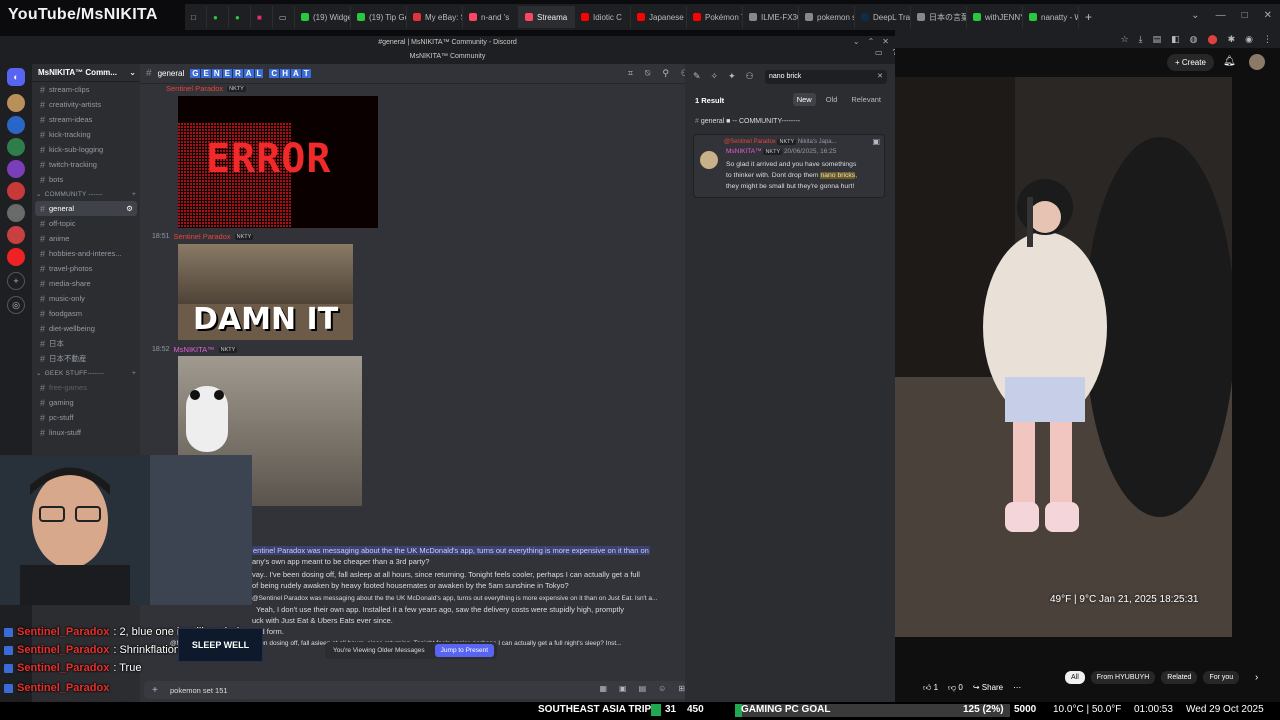 The width and height of the screenshot is (1280, 720). What do you see at coordinates (278, 162) in the screenshot?
I see `error-gif: ERROR` at bounding box center [278, 162].